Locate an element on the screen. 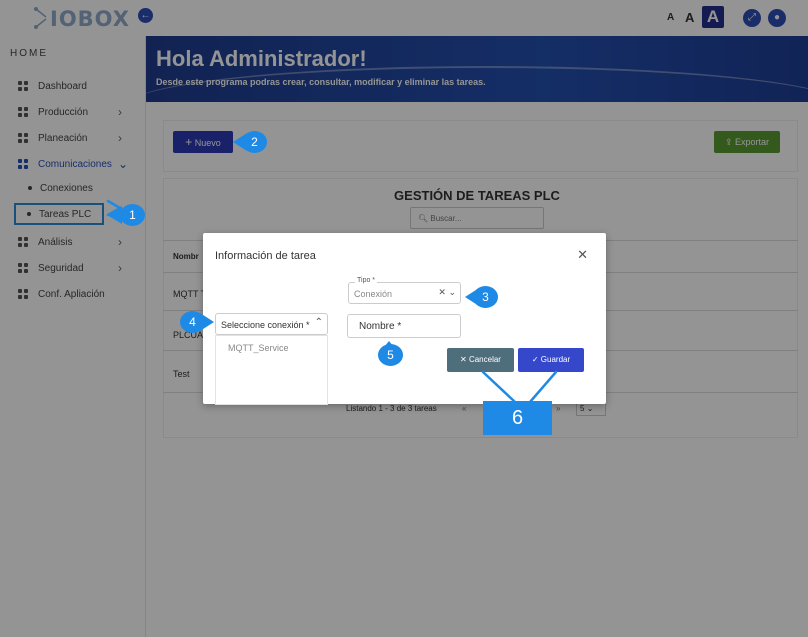  cancel-button: ✕ Cancelar is located at coordinates (480, 360).